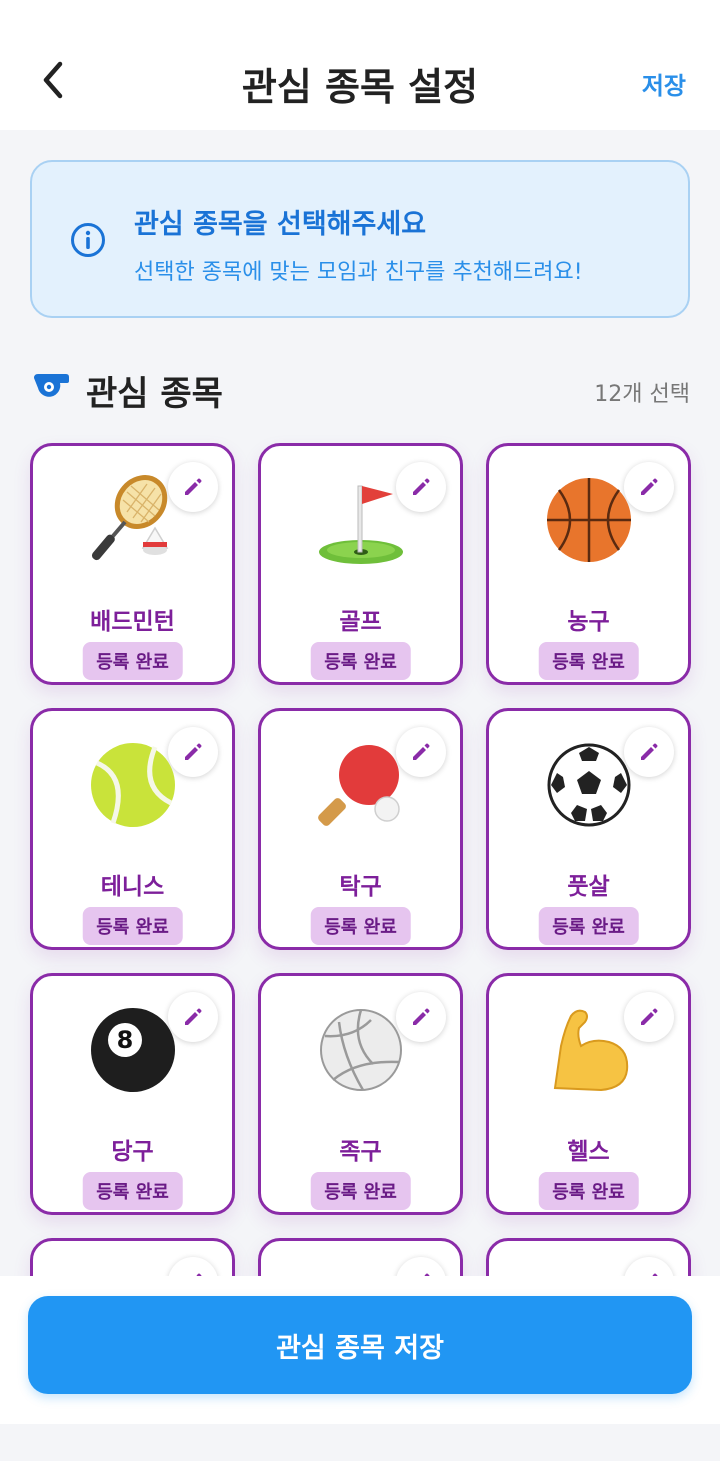  What do you see at coordinates (360, 87) in the screenshot?
I see `page-title: 관심 종목 설정` at bounding box center [360, 87].